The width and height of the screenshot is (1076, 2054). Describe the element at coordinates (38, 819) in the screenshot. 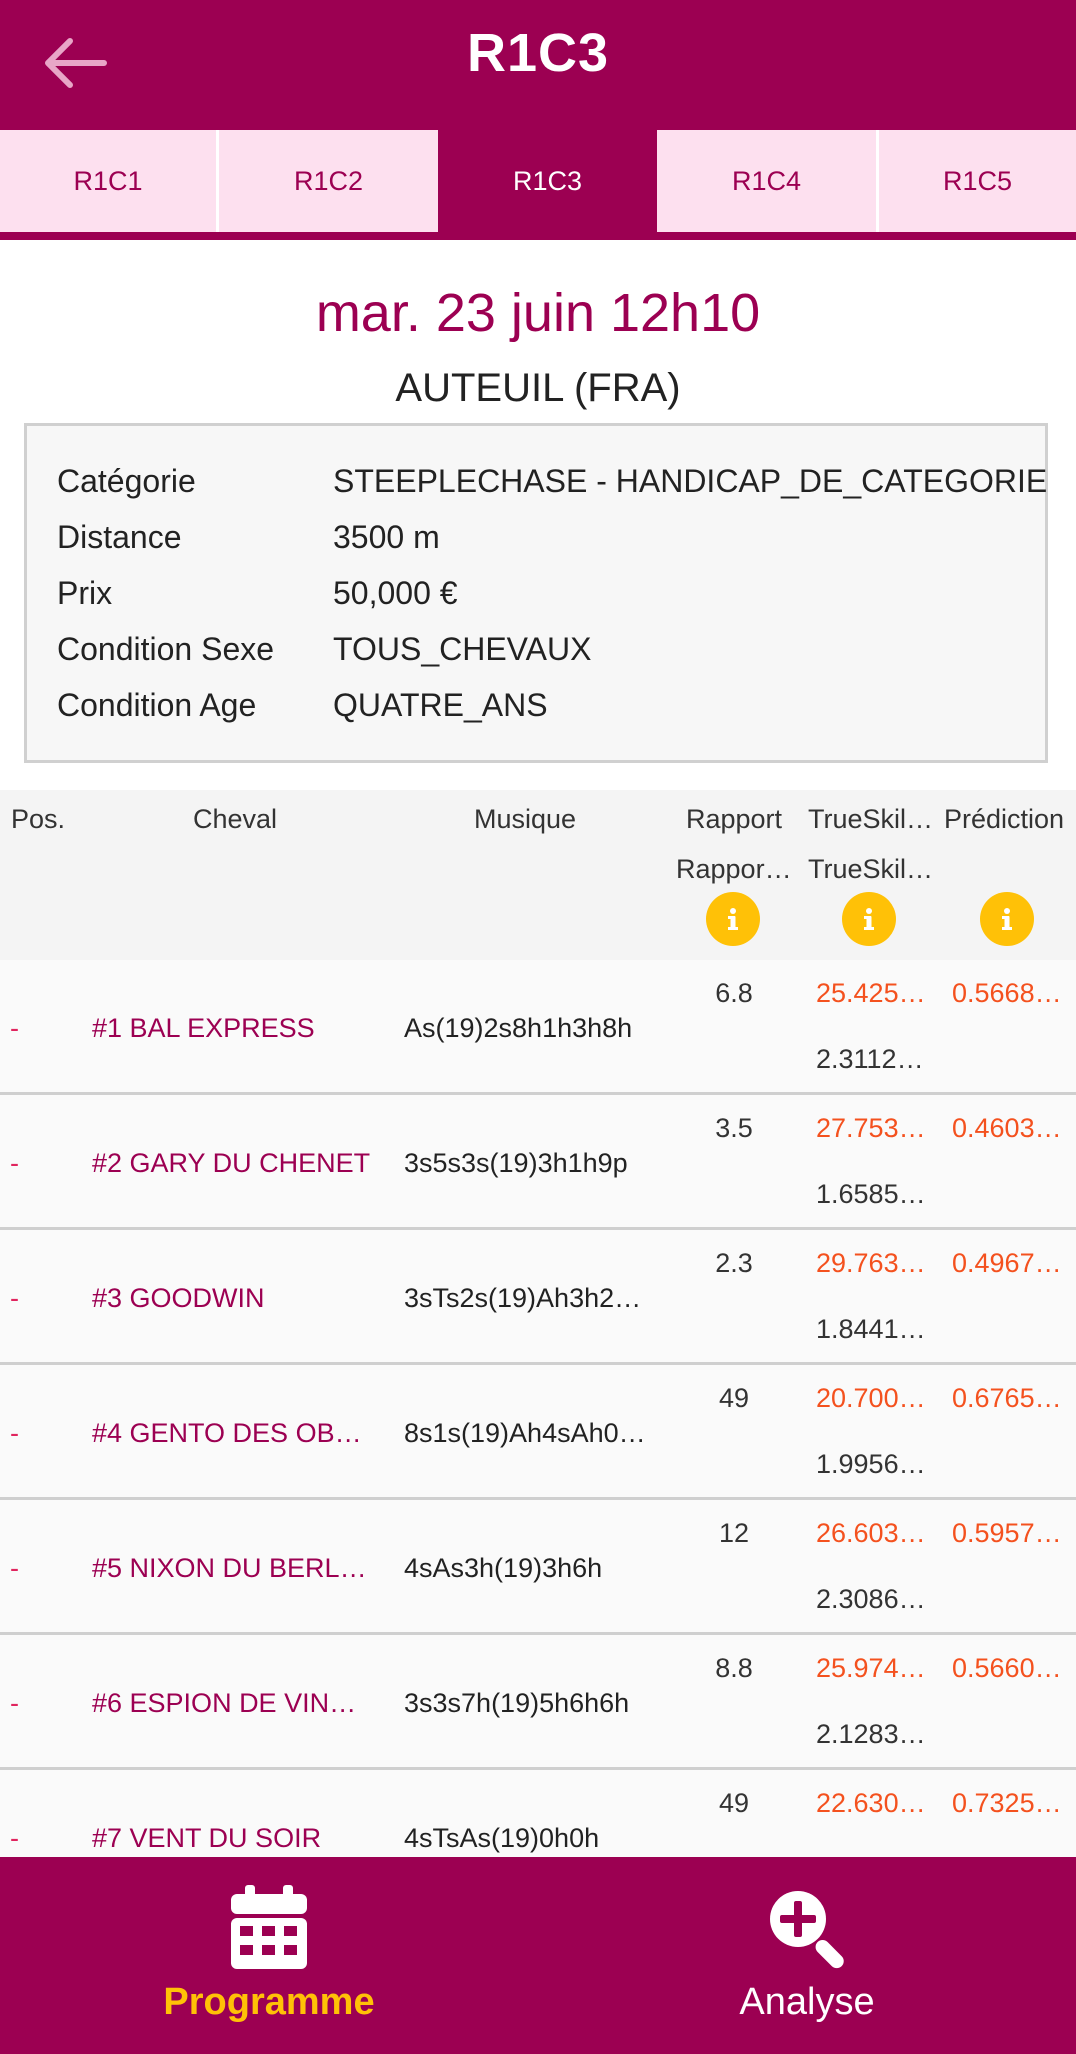

I see `header-pos: Pos.` at that location.